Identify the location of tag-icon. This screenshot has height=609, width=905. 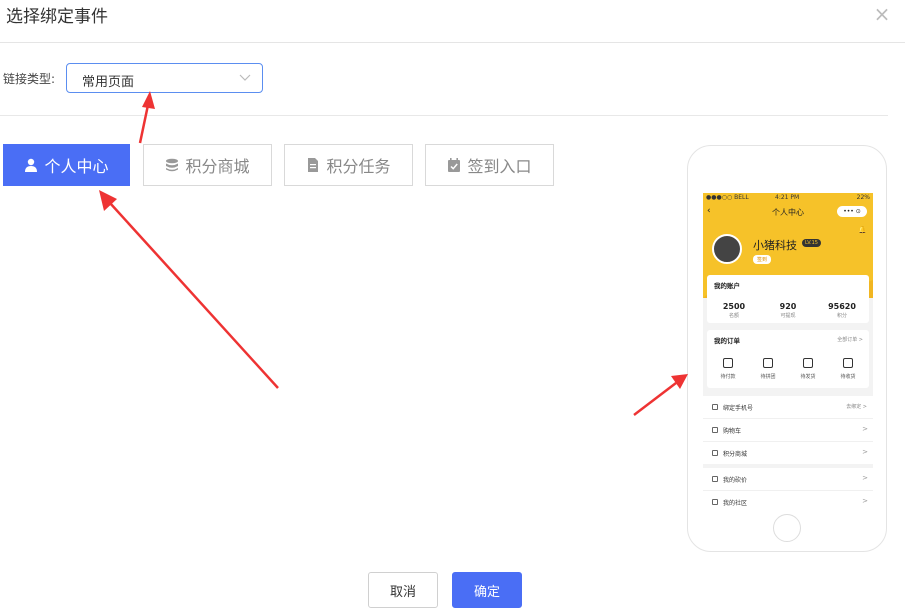
(715, 479).